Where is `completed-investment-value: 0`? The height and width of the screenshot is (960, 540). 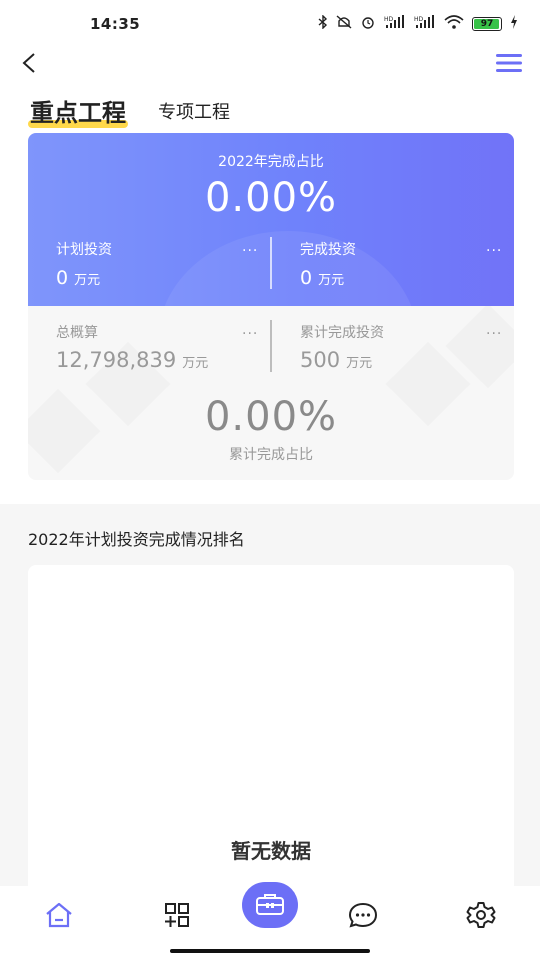 completed-investment-value: 0 is located at coordinates (306, 278).